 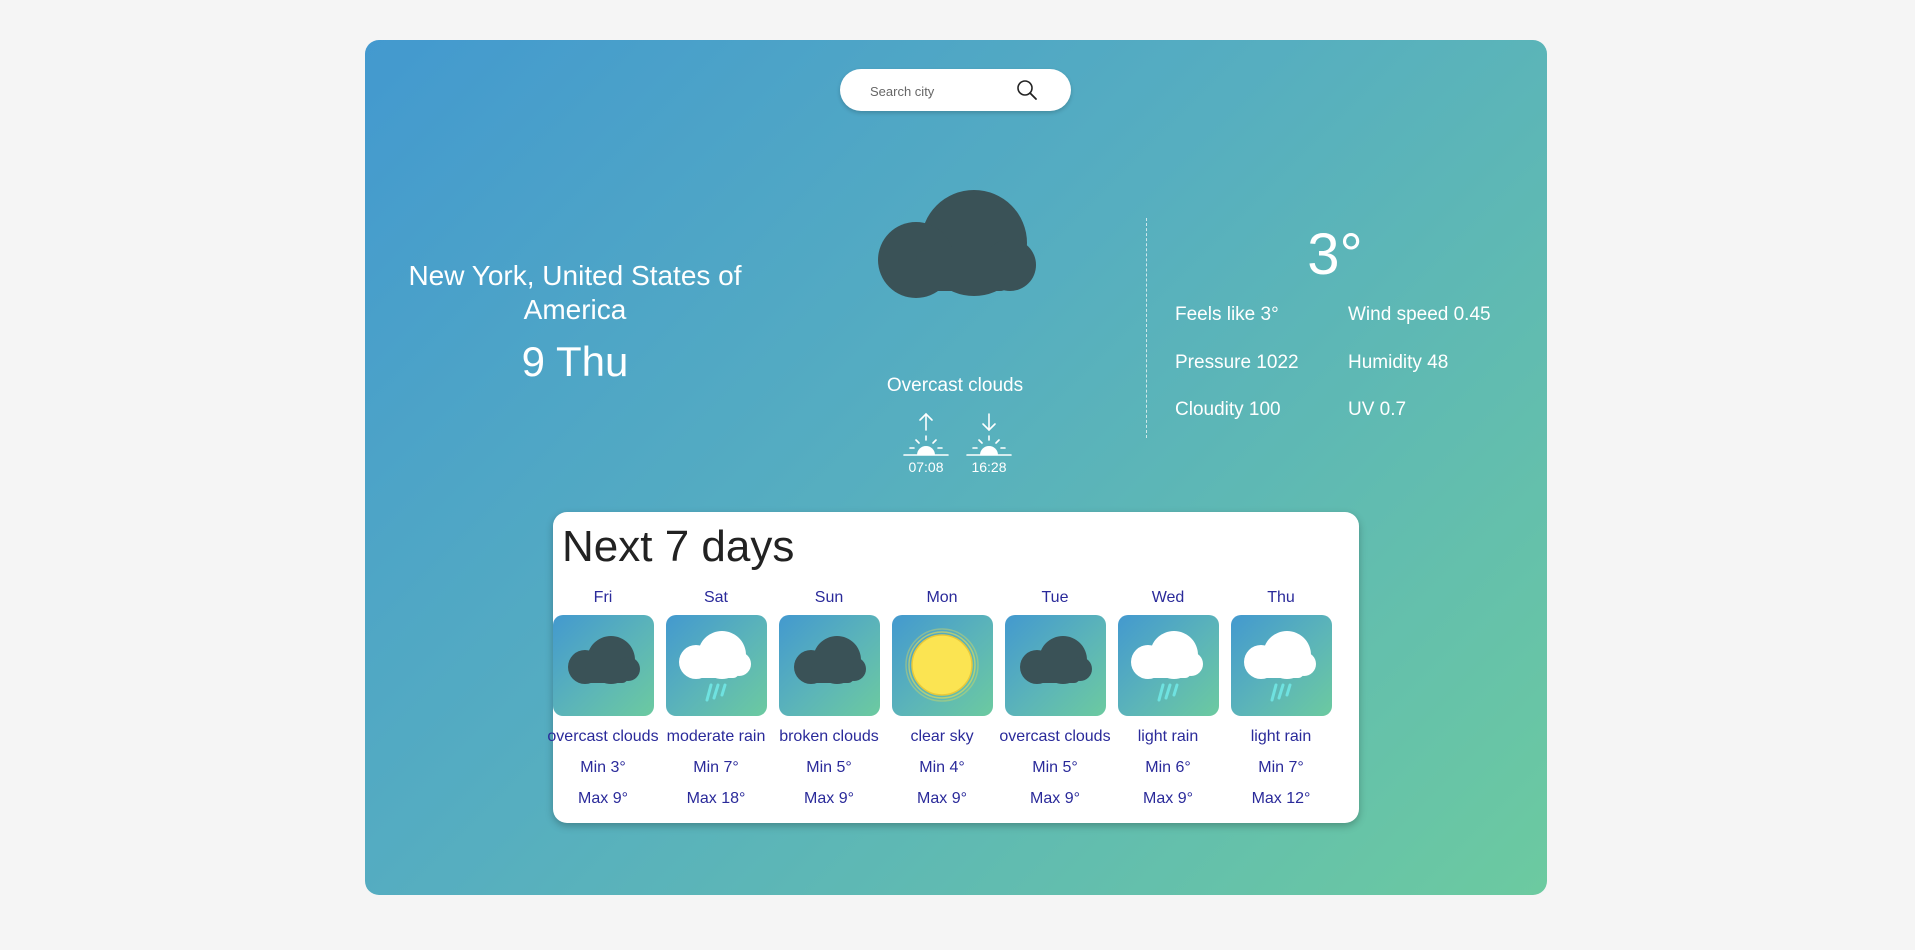 I want to click on sunset-time: 16:28, so click(x=989, y=467).